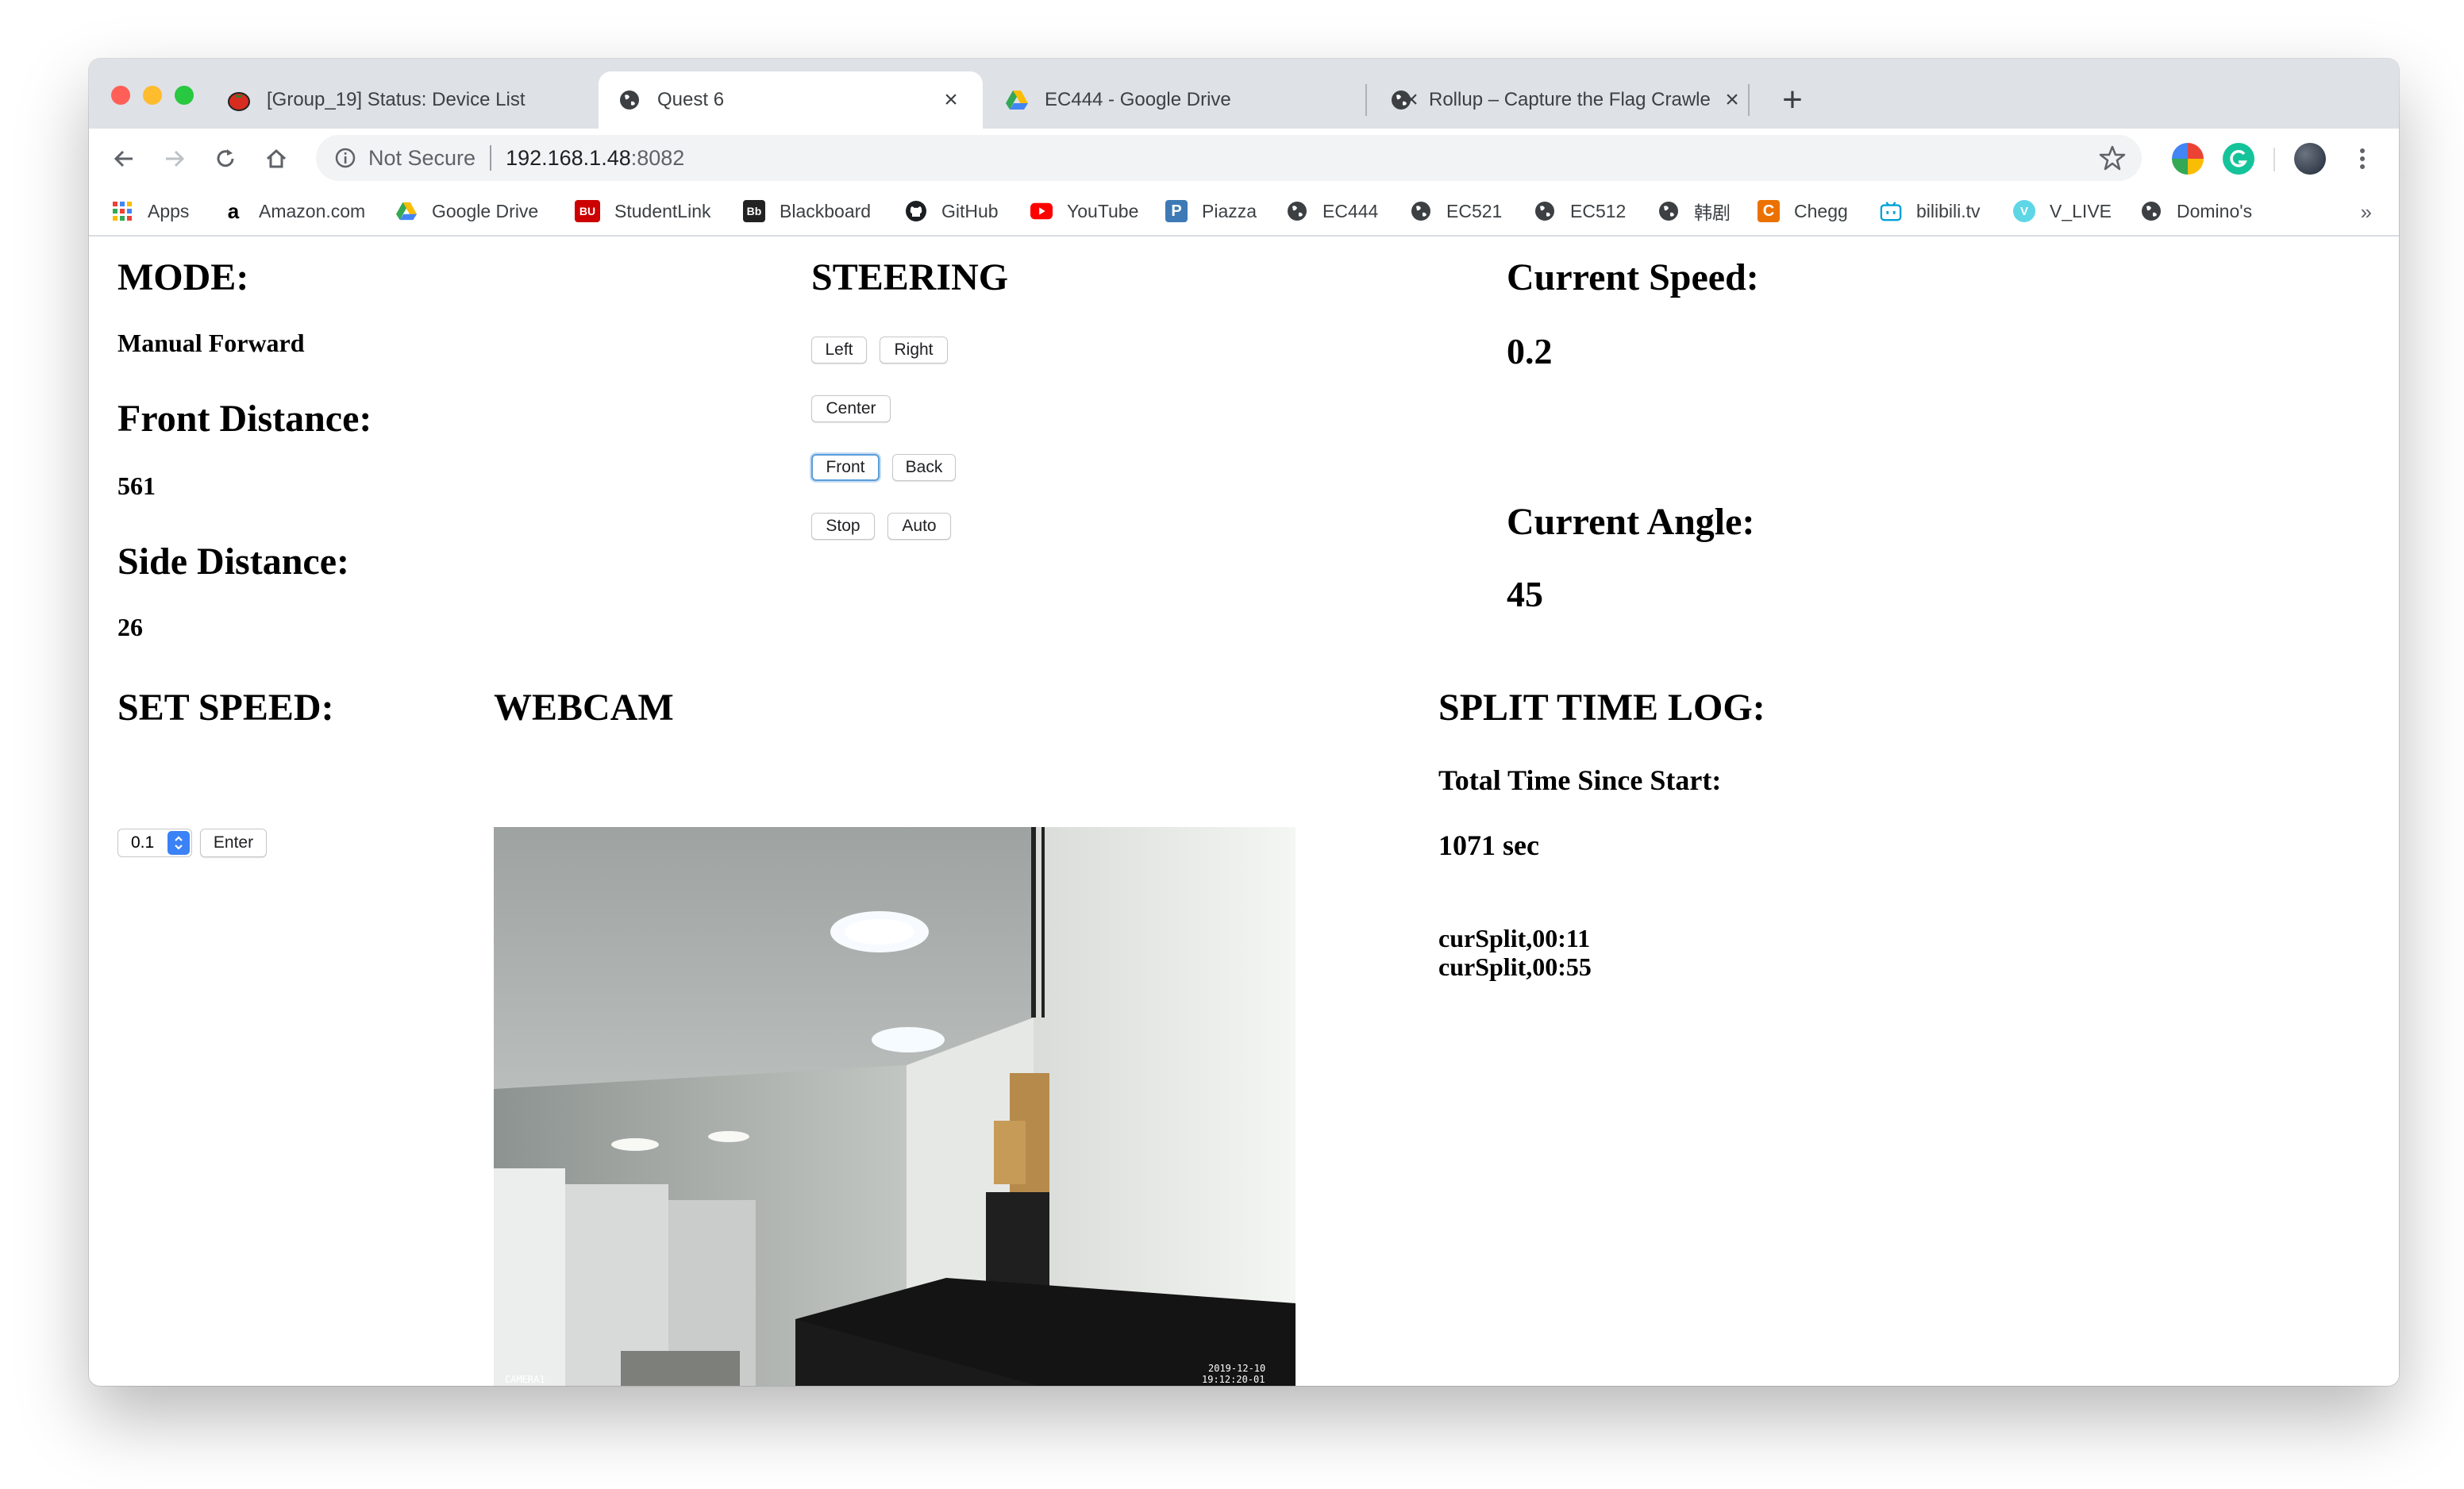 The width and height of the screenshot is (2464, 1489). What do you see at coordinates (2081, 210) in the screenshot?
I see `bookmark-label: V_LIVE` at bounding box center [2081, 210].